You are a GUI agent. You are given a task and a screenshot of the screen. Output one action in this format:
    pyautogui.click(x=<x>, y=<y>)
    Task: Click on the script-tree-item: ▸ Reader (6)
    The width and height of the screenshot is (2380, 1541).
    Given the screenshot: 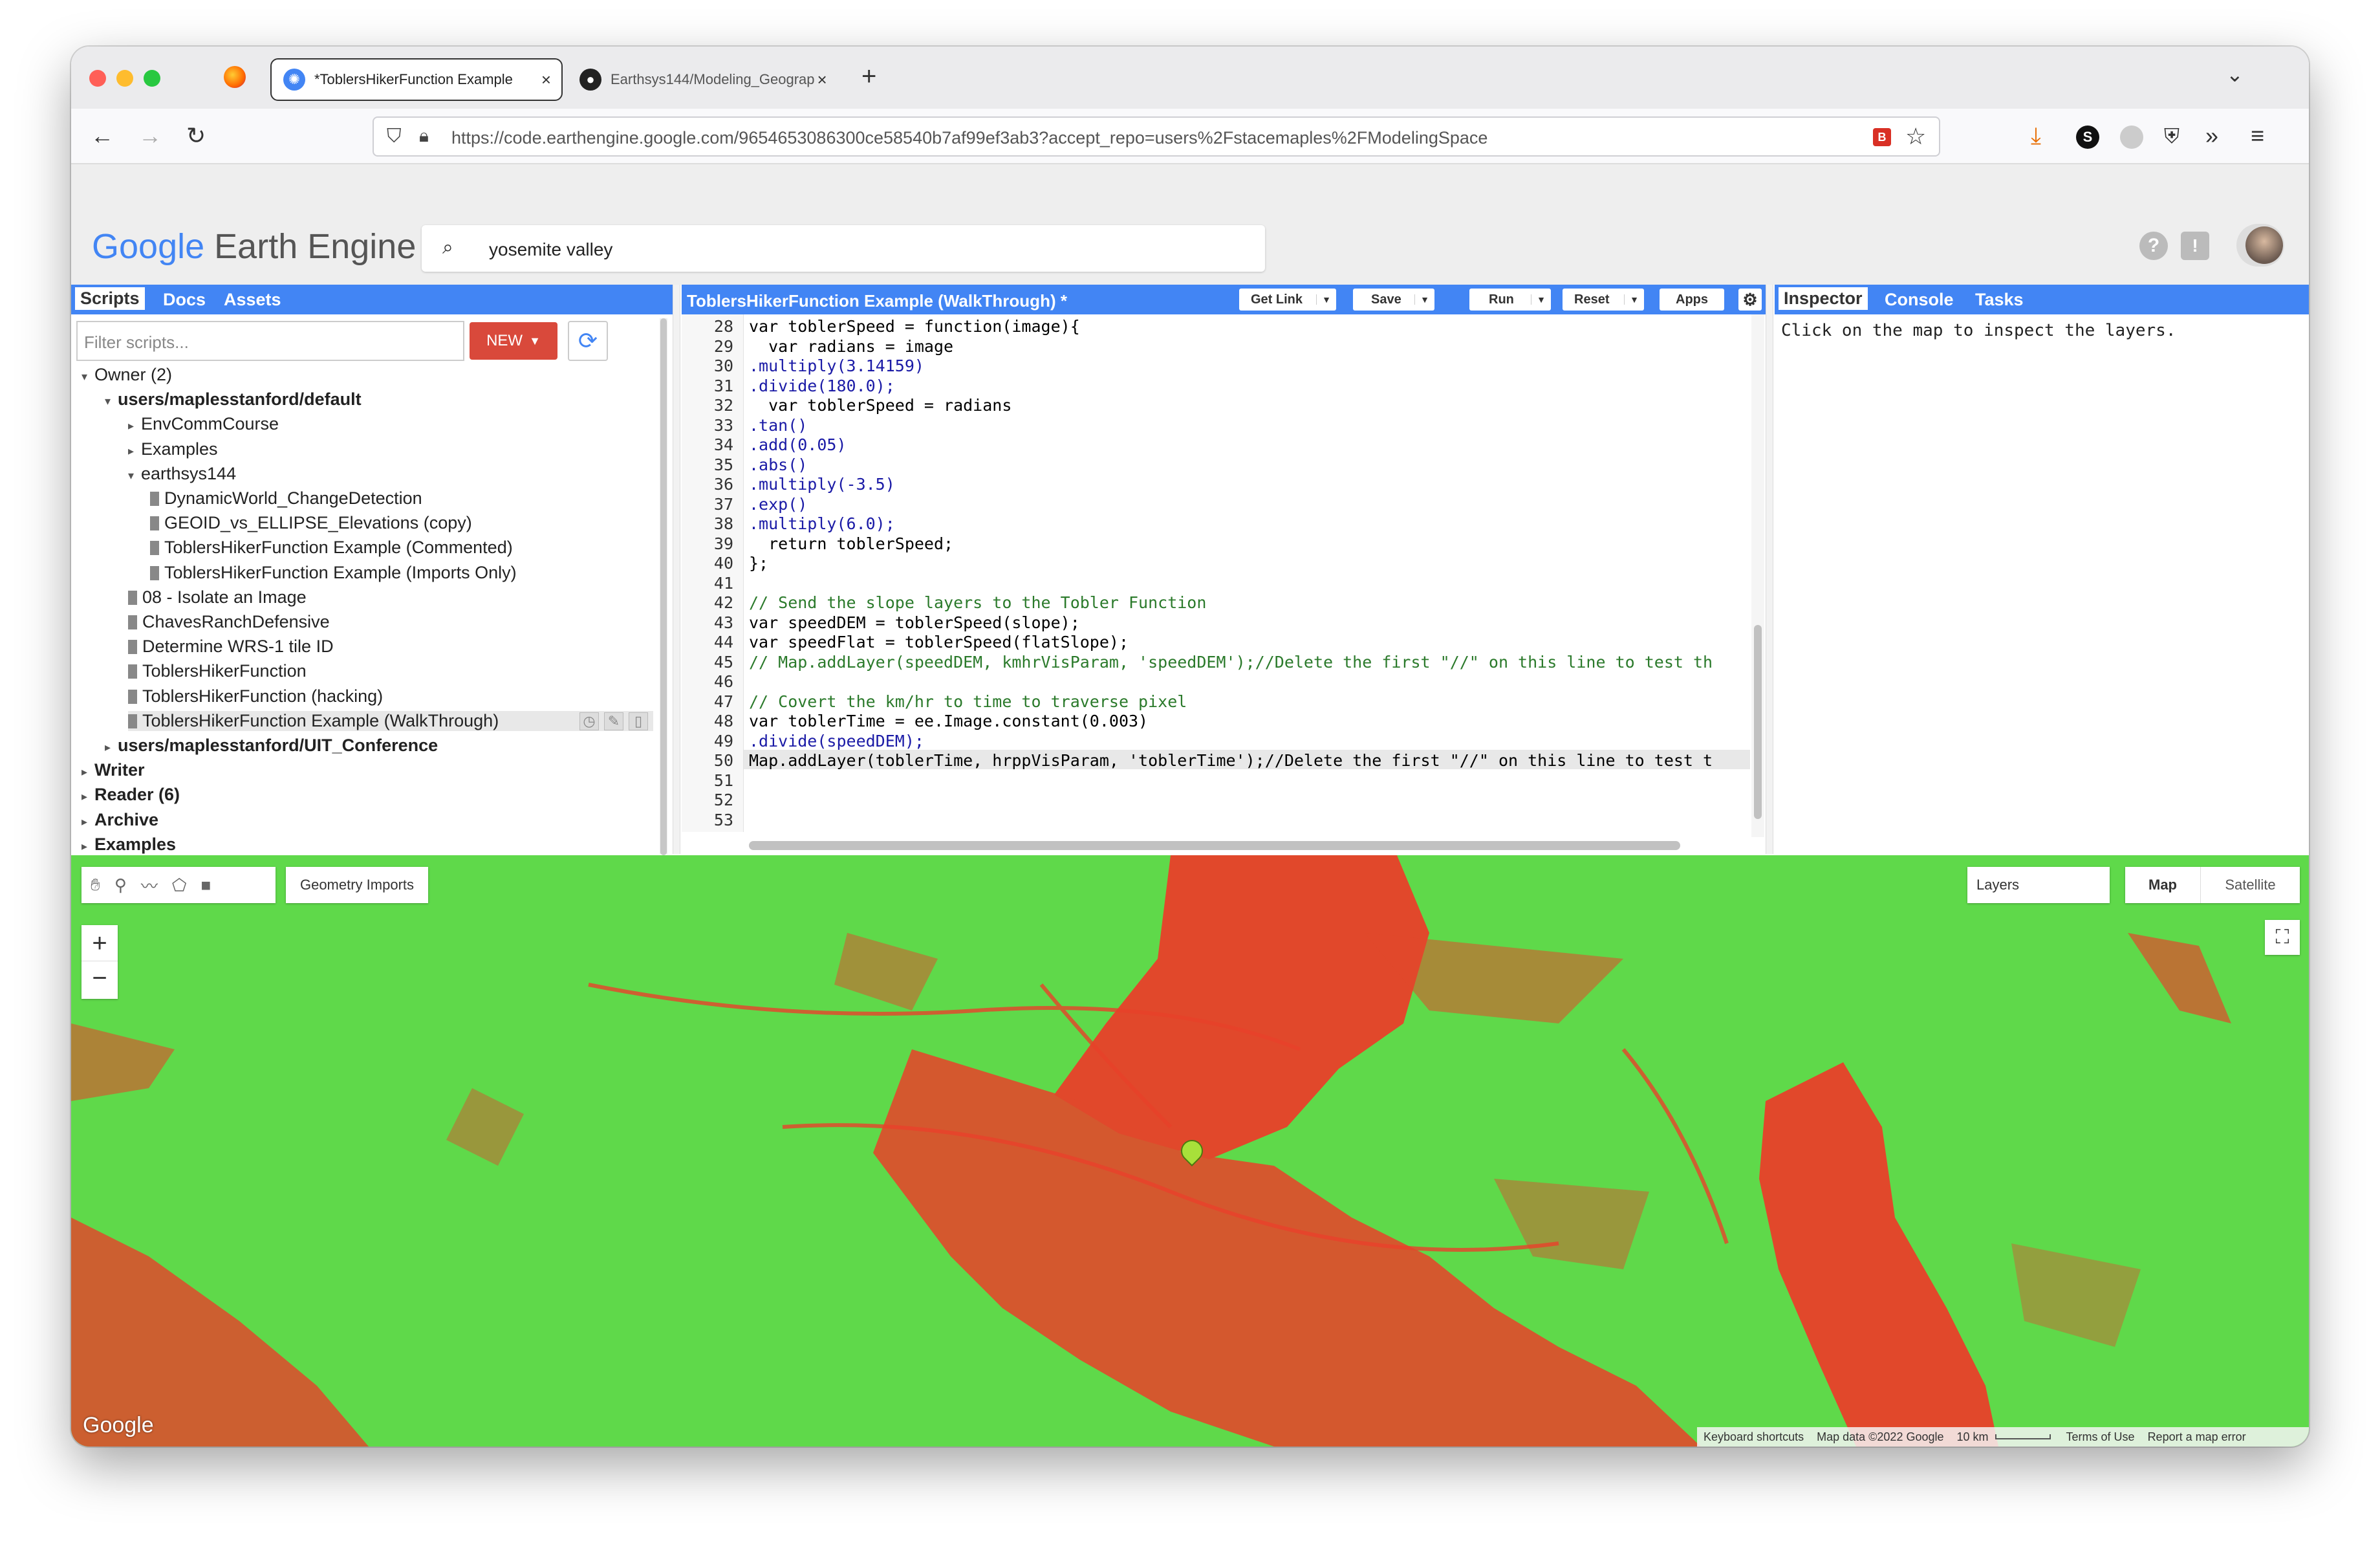 What is the action you would take?
    pyautogui.click(x=130, y=795)
    